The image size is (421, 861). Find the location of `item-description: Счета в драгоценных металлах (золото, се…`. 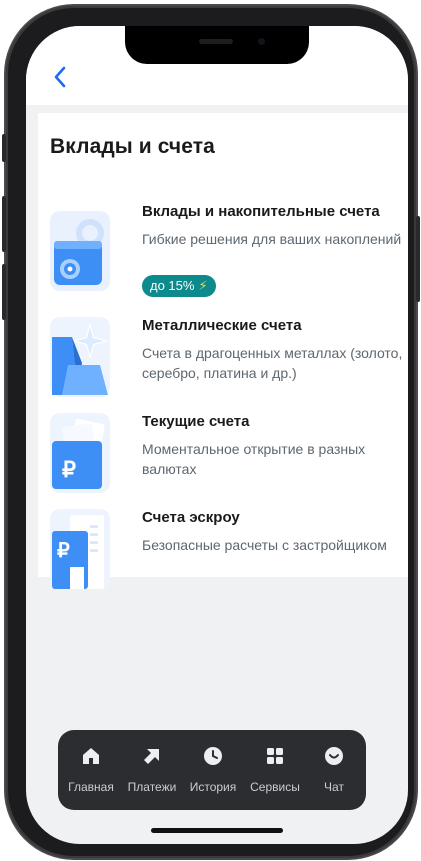

item-description: Счета в драгоценных металлах (золото, се… is located at coordinates (272, 363).